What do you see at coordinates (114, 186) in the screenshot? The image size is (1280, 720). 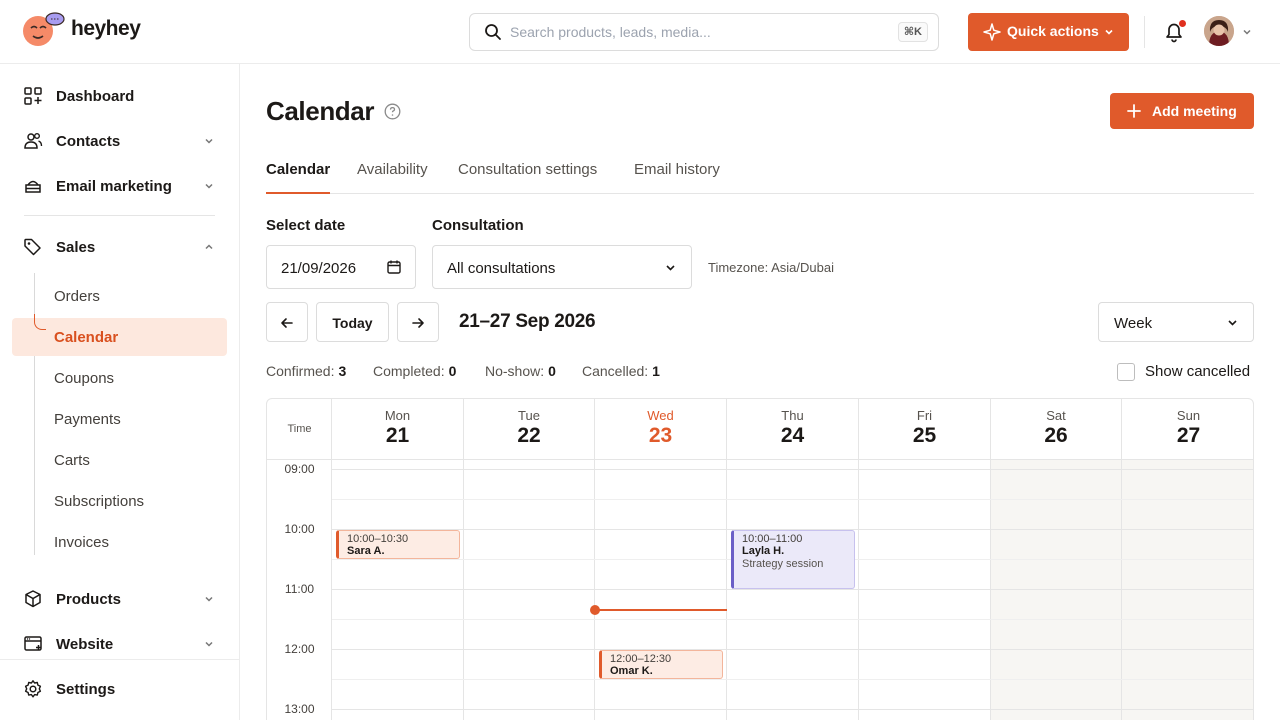 I see `sidebar-item-label: Email marketing` at bounding box center [114, 186].